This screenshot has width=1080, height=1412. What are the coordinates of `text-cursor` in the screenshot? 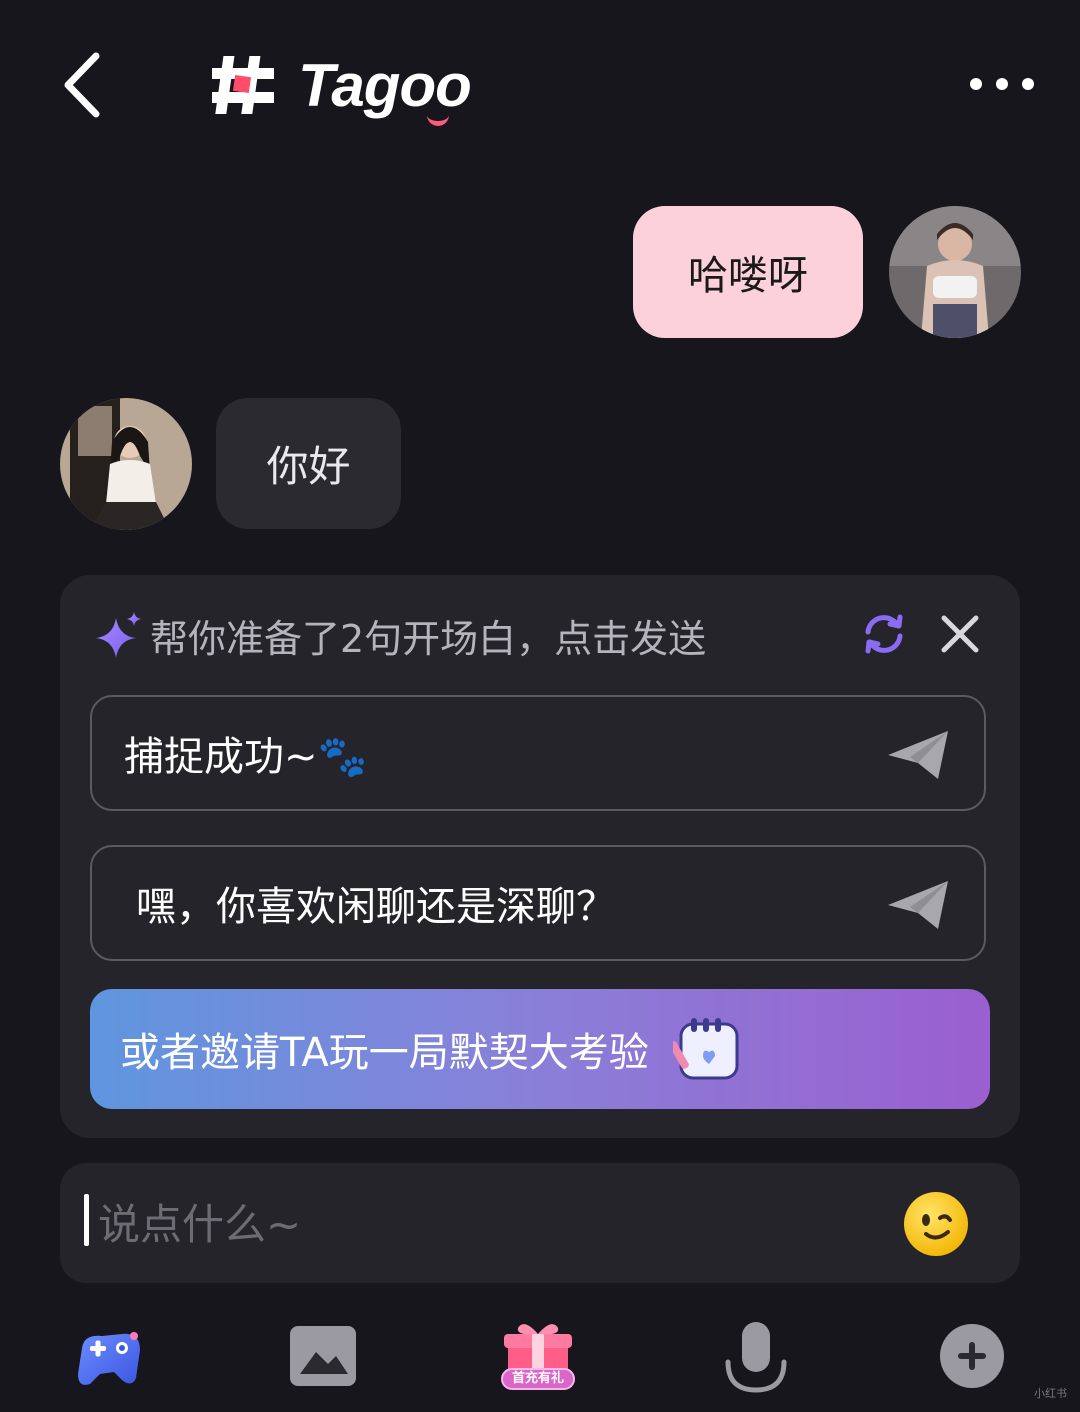 It's located at (86, 1220).